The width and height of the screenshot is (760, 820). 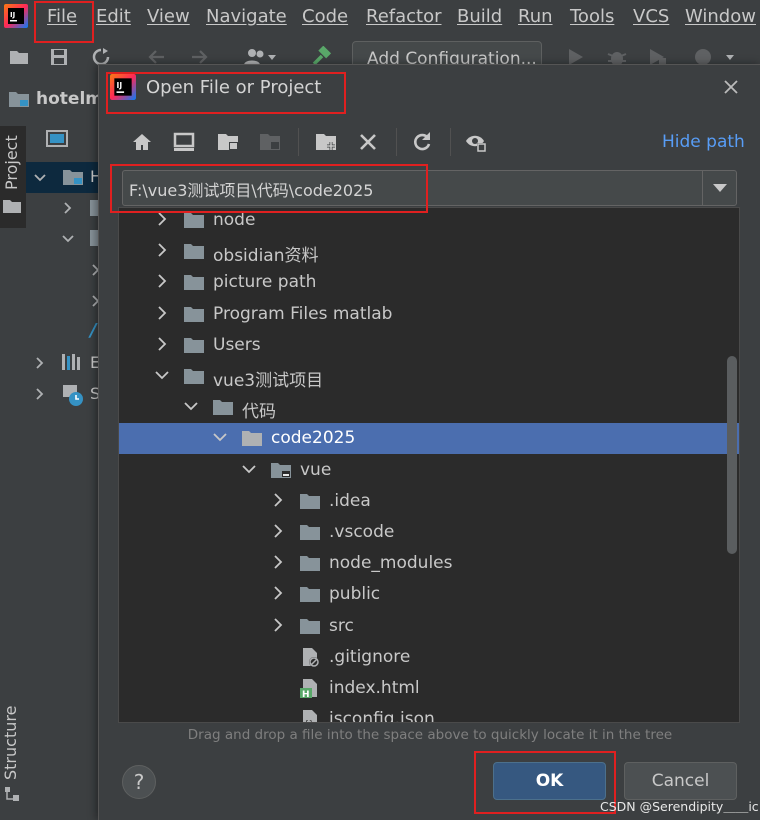 What do you see at coordinates (368, 142) in the screenshot?
I see `delete-icon` at bounding box center [368, 142].